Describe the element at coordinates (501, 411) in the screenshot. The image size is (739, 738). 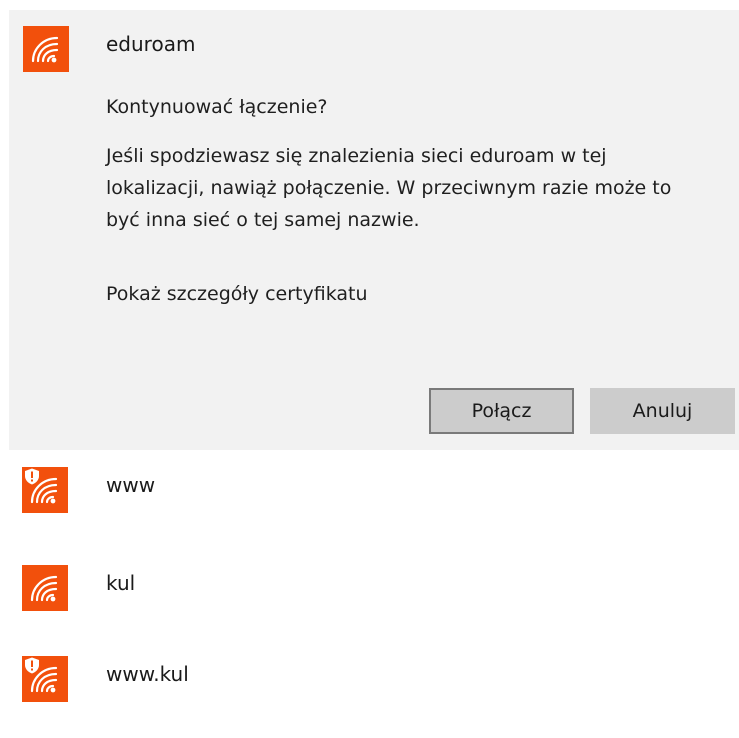
I see `connect-button: Połącz` at that location.